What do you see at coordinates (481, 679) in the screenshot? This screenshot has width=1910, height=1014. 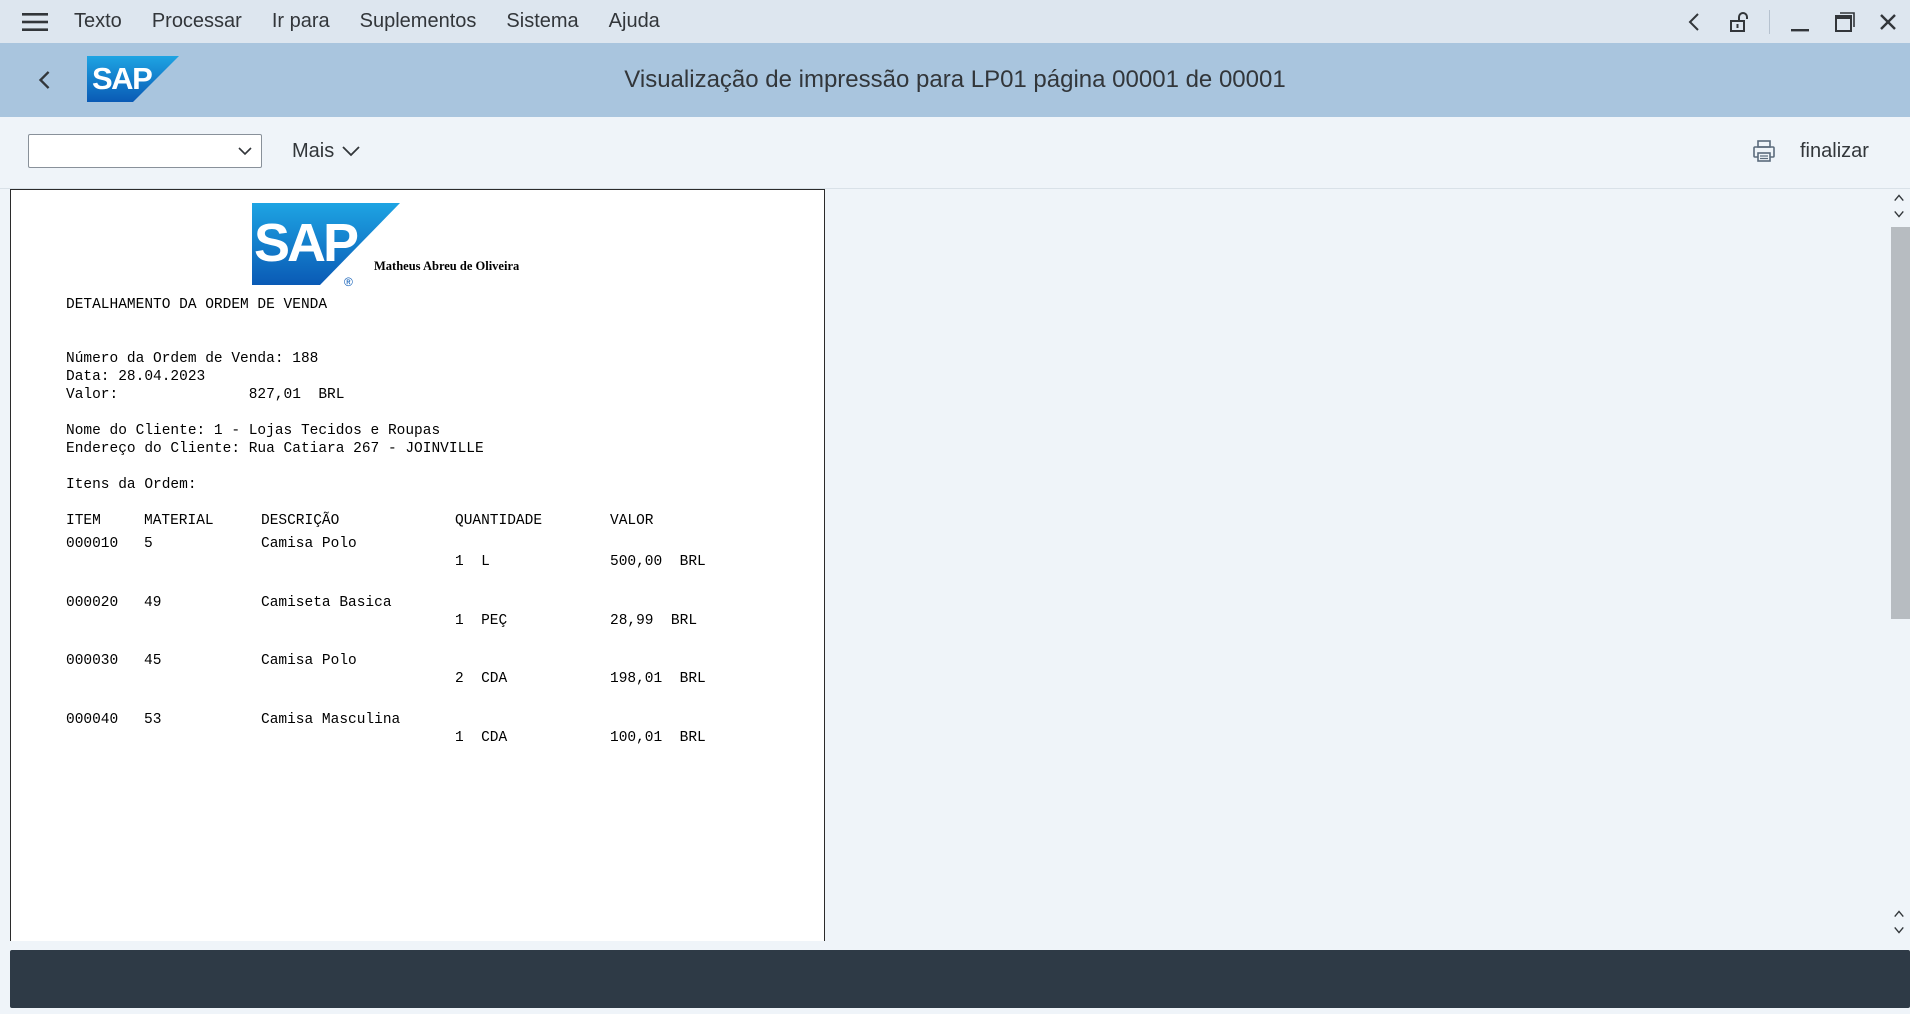 I see `row-quantity: 2 CDA` at bounding box center [481, 679].